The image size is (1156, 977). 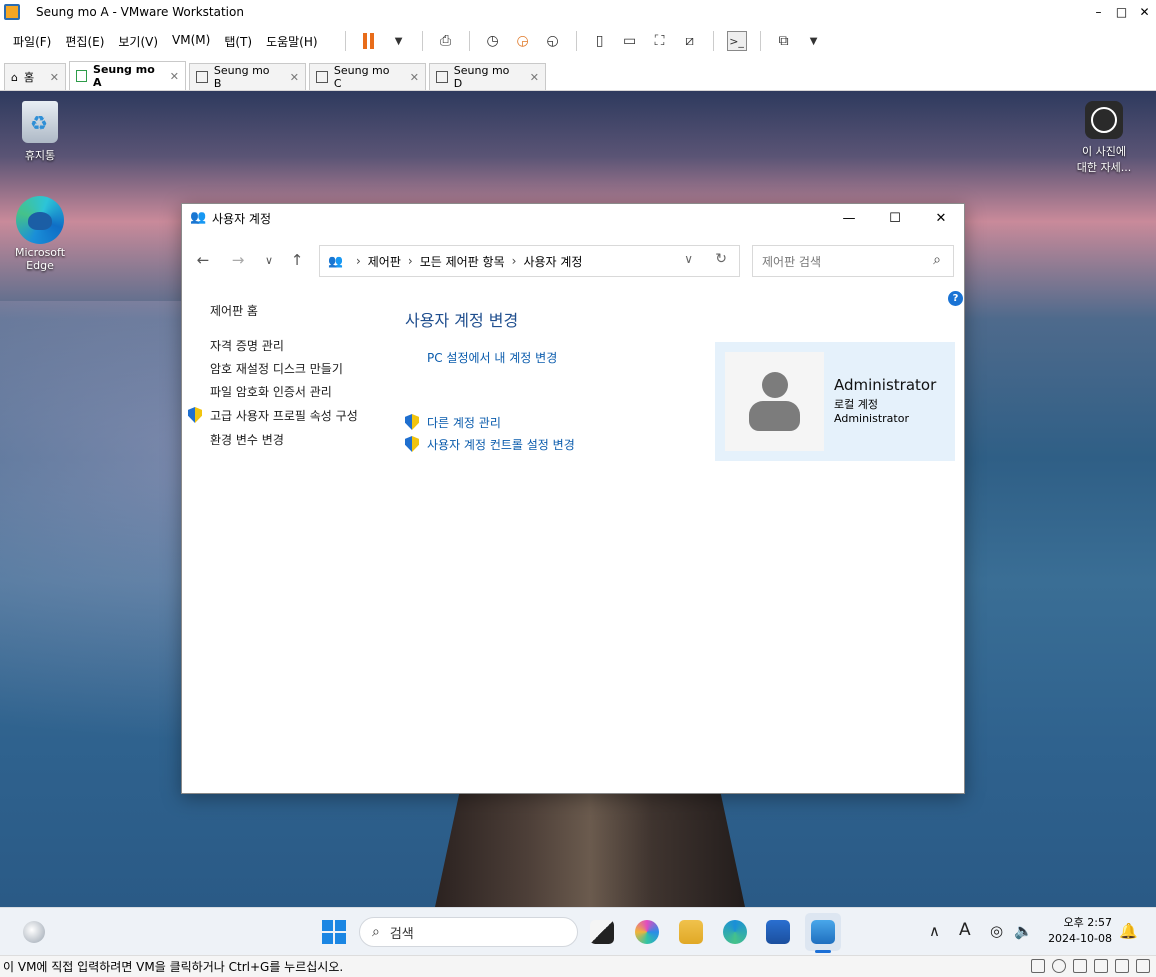 I want to click on recycle-bin-icon, so click(x=40, y=122).